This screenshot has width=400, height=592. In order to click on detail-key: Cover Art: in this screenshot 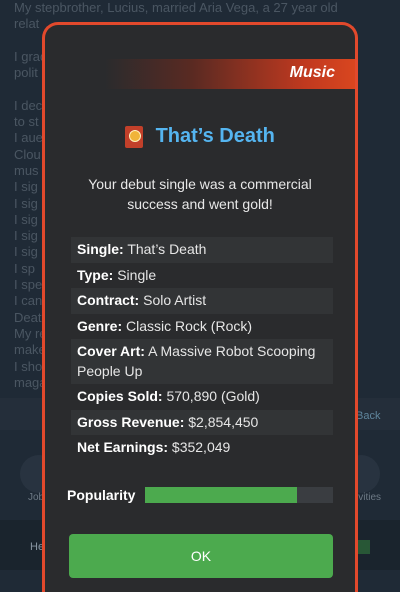, I will do `click(111, 351)`.